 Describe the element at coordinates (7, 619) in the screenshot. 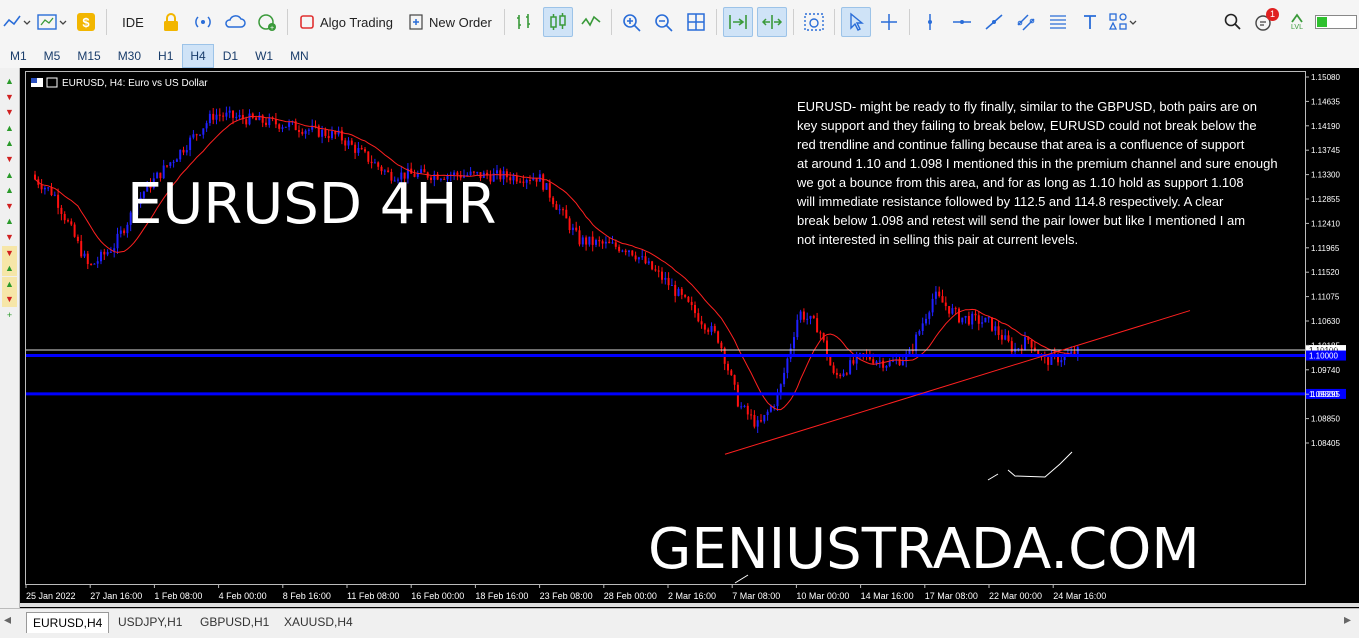

I see `tabs-left-arrow-icon: ◂` at that location.